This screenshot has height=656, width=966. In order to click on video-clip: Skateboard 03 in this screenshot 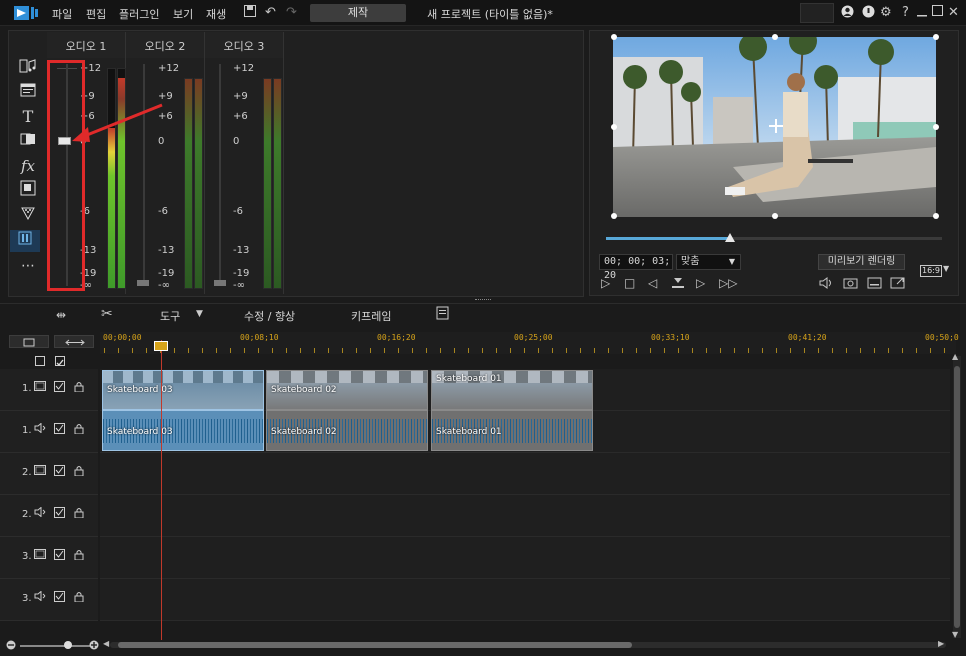, I will do `click(183, 390)`.